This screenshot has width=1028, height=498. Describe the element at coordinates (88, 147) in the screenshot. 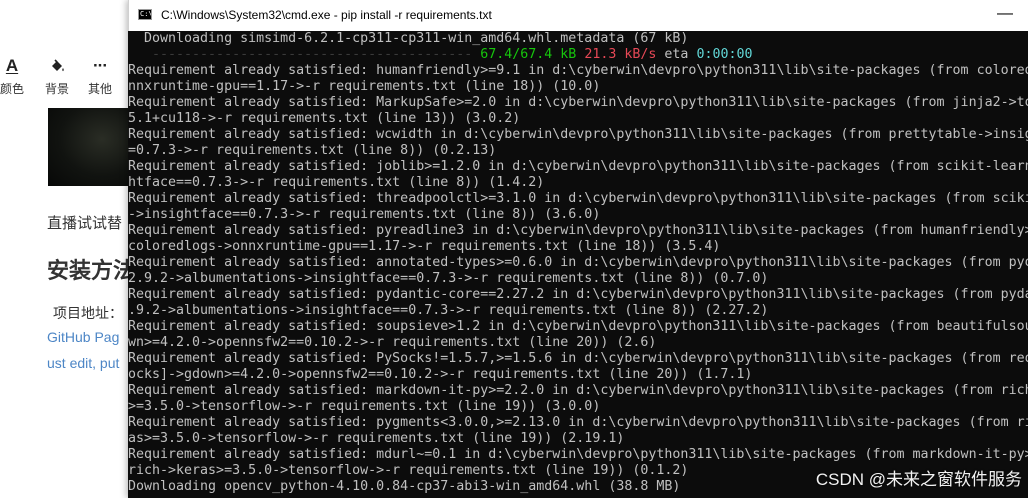

I see `video-thumbnail` at that location.